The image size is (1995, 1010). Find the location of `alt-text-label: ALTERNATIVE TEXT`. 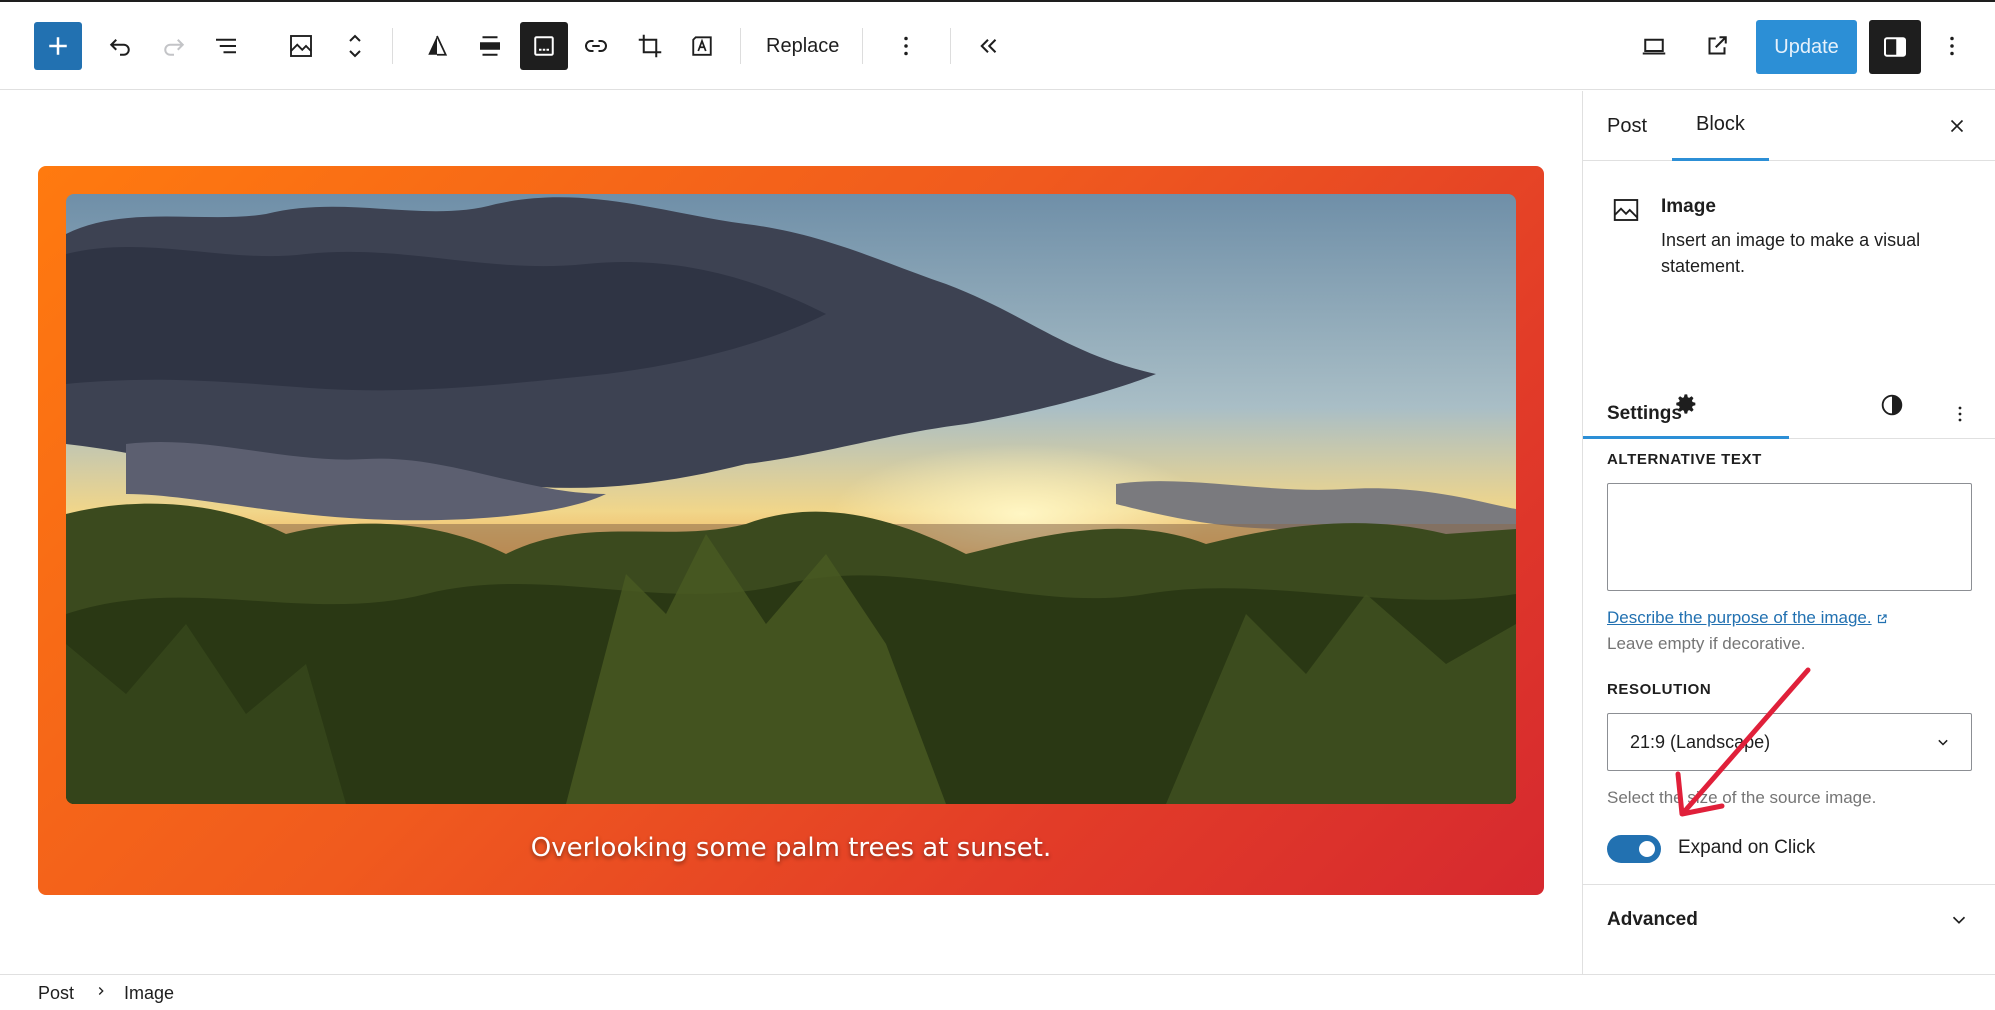

alt-text-label: ALTERNATIVE TEXT is located at coordinates (1684, 459).